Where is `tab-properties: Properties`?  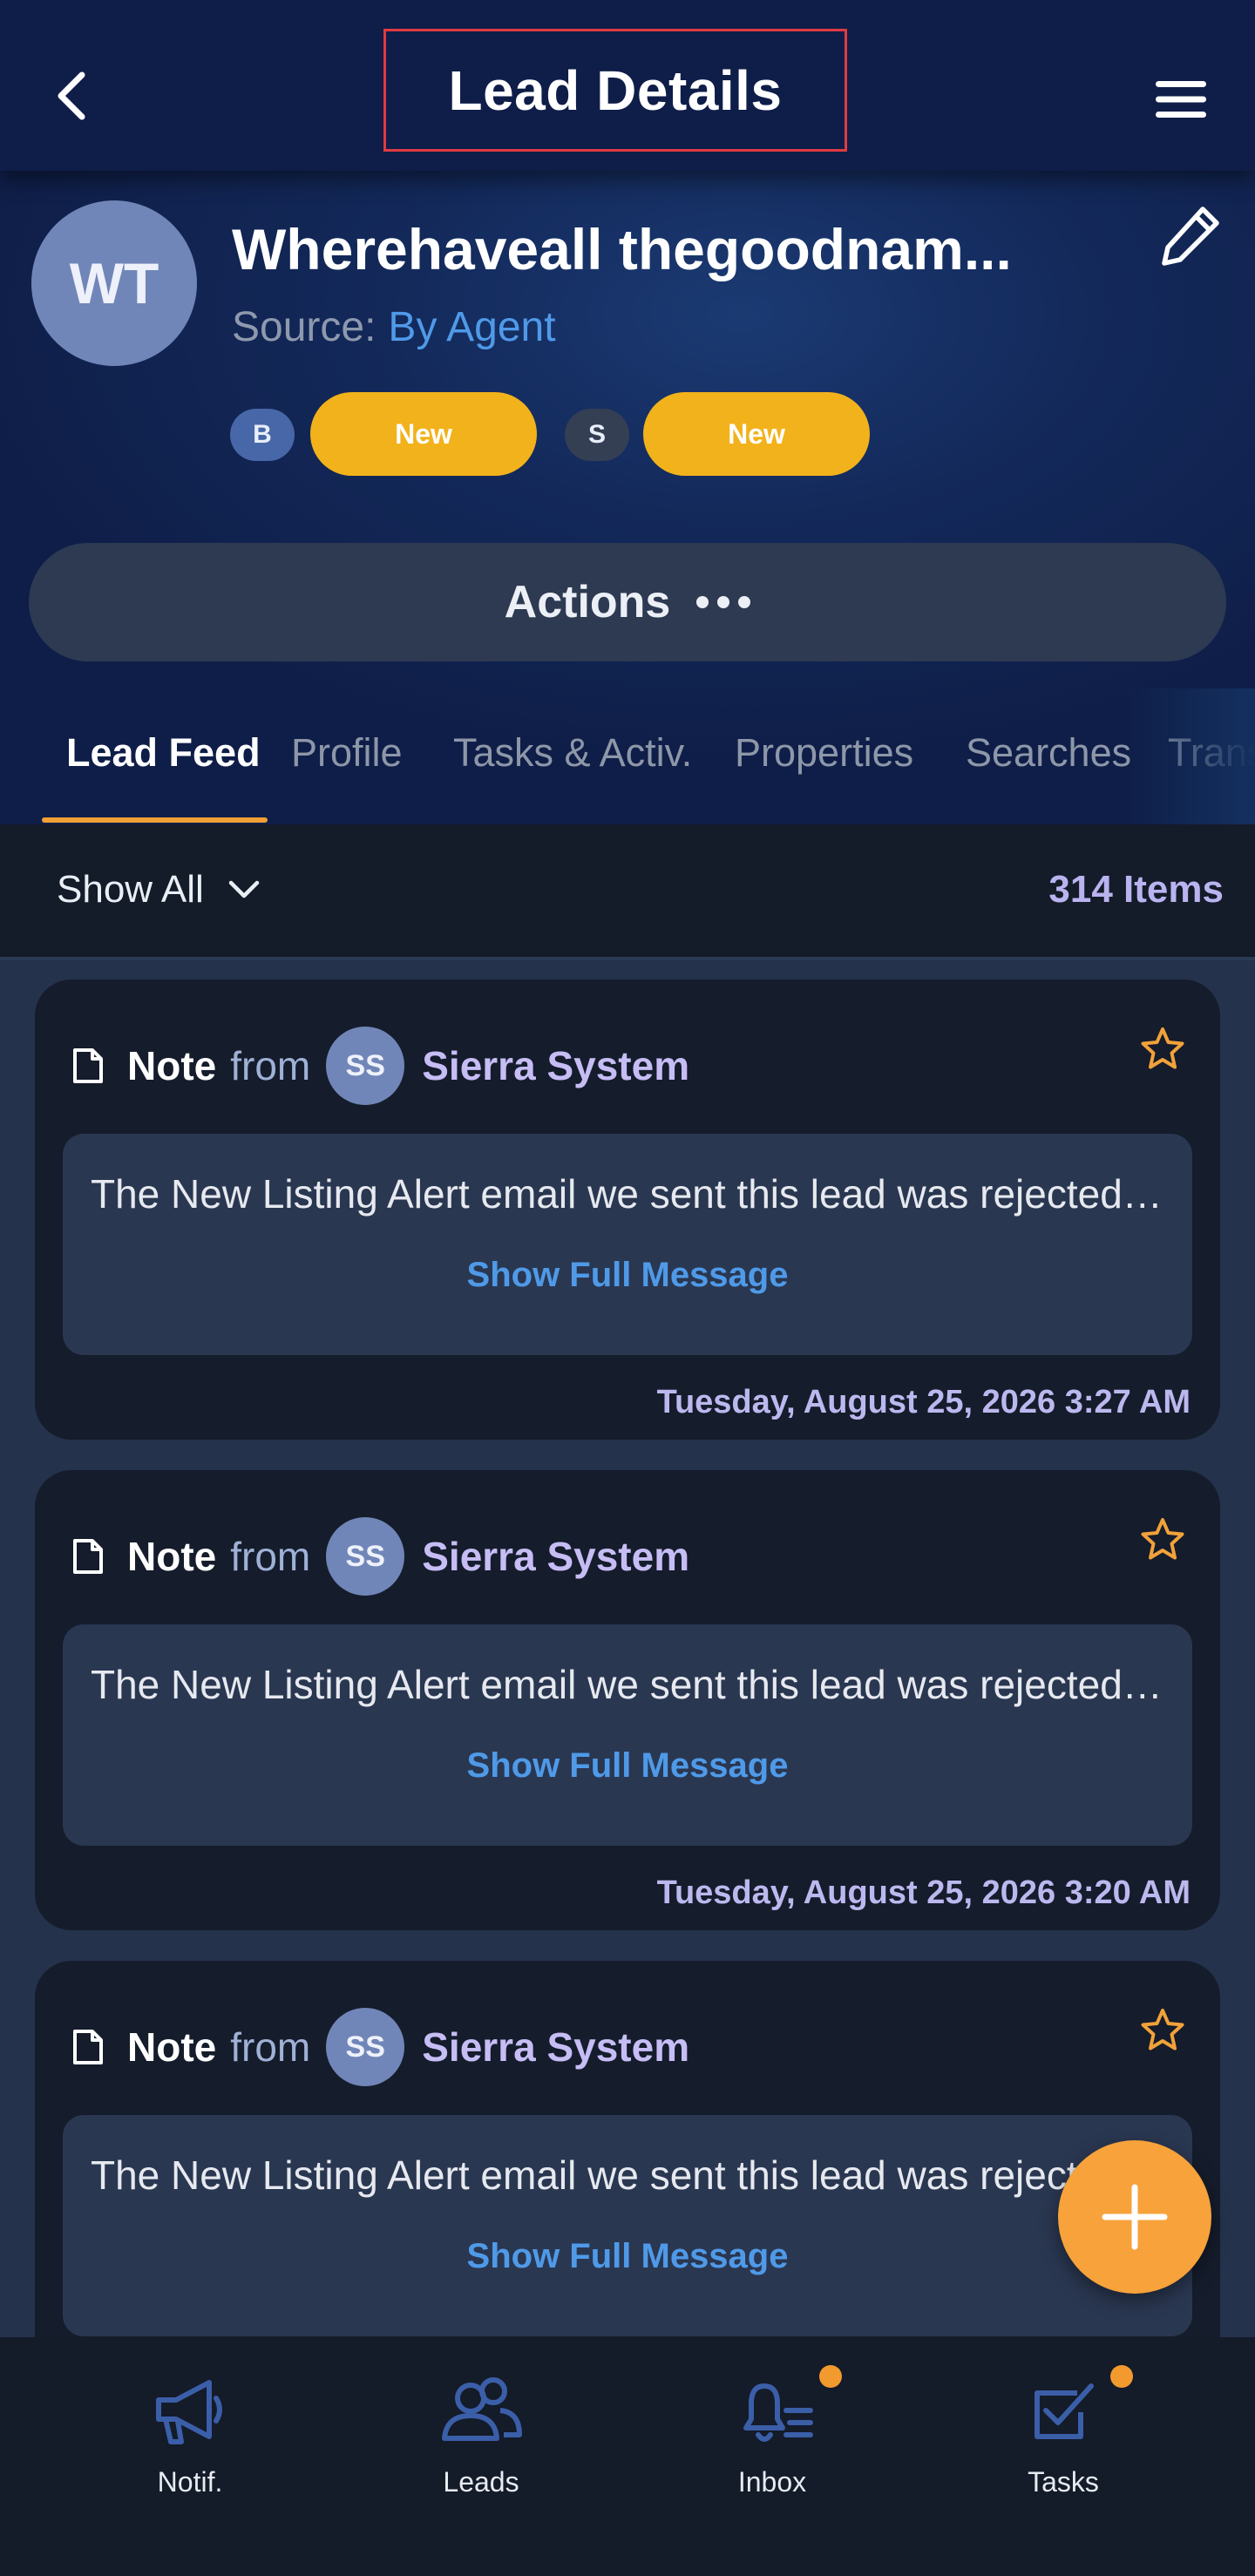 tab-properties: Properties is located at coordinates (824, 753).